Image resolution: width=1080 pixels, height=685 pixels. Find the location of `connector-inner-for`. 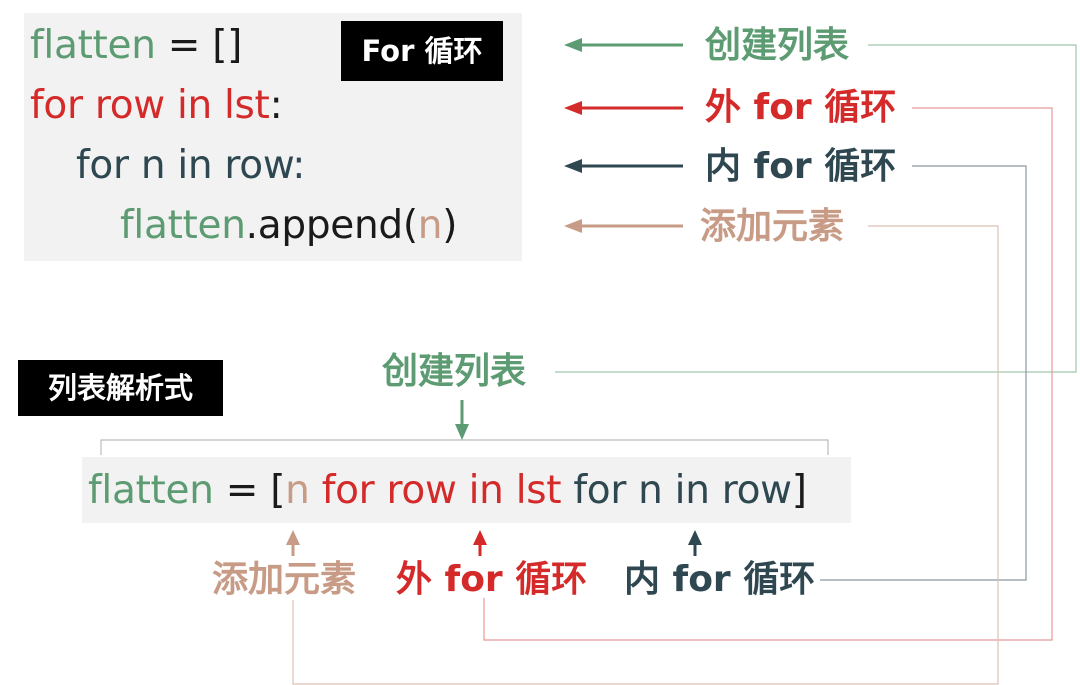

connector-inner-for is located at coordinates (923, 373).